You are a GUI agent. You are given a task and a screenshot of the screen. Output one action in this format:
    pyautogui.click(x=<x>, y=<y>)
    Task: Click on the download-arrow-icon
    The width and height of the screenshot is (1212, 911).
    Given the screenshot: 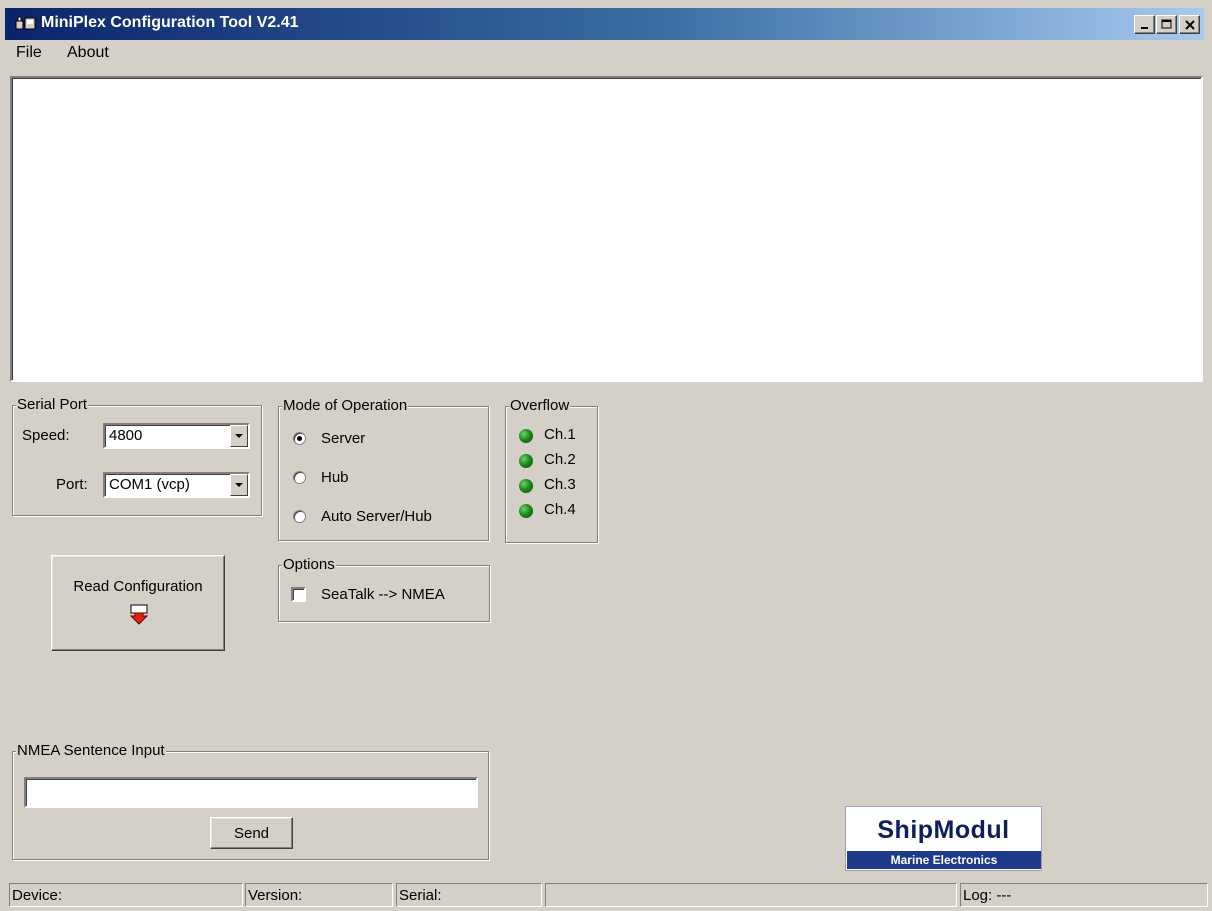 What is the action you would take?
    pyautogui.click(x=139, y=617)
    